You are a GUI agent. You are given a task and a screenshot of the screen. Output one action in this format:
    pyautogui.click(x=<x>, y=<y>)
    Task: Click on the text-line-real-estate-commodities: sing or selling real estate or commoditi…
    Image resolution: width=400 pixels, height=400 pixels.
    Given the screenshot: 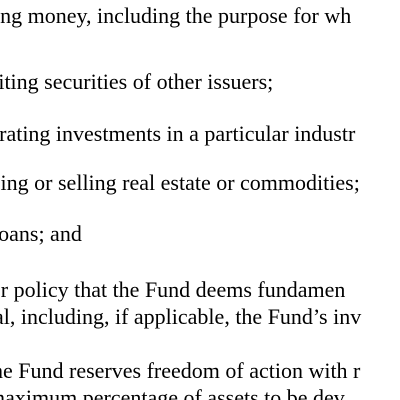 What is the action you would take?
    pyautogui.click(x=180, y=182)
    